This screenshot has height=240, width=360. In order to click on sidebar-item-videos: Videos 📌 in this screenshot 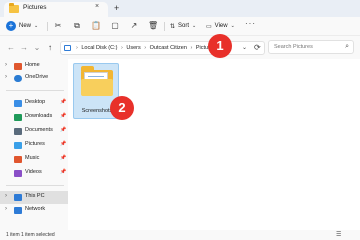, I will do `click(34, 173)`.